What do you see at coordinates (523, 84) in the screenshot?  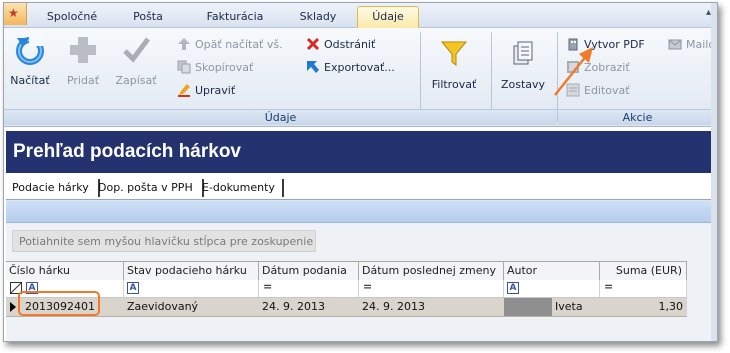 I see `zostavy-label: Zostavy` at bounding box center [523, 84].